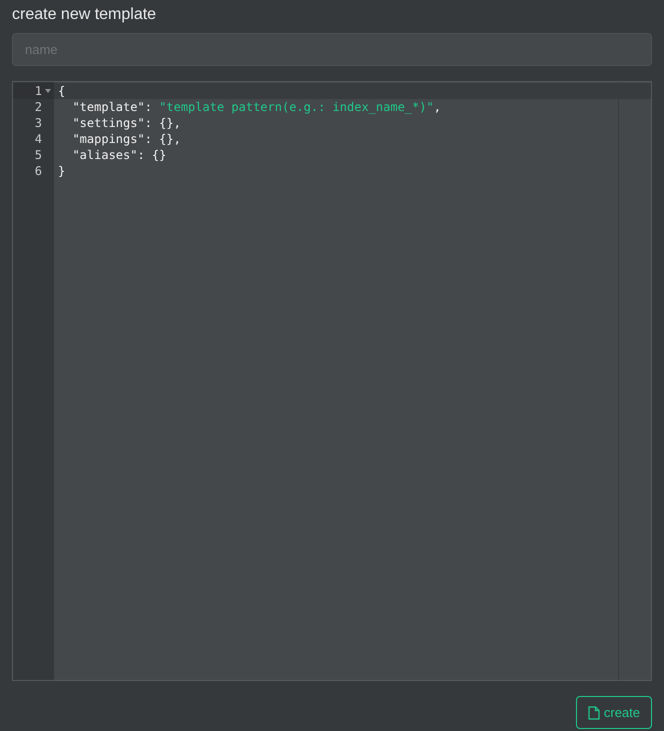  I want to click on code-line: "template": "template pattern(e.g.: index_name_*)",, so click(256, 107).